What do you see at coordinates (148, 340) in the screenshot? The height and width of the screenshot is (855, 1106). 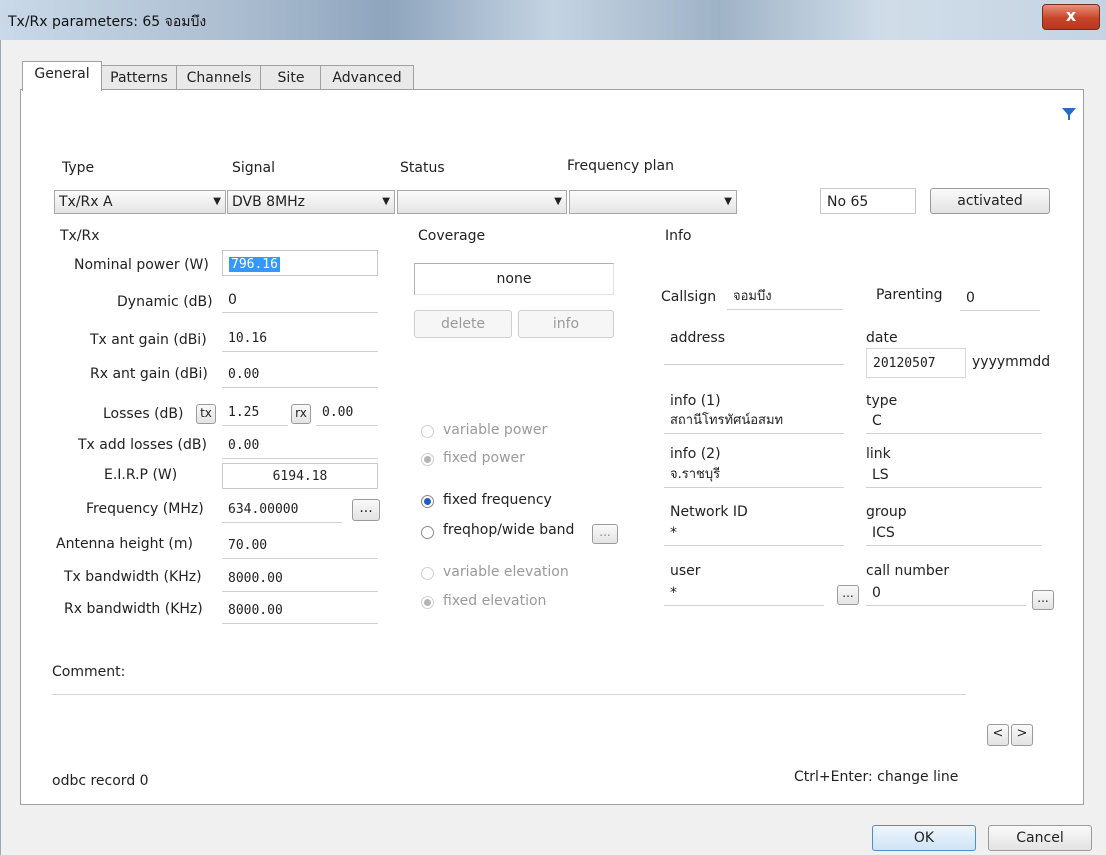 I see `tx-gain-label: Tx ant gain (dBi)` at bounding box center [148, 340].